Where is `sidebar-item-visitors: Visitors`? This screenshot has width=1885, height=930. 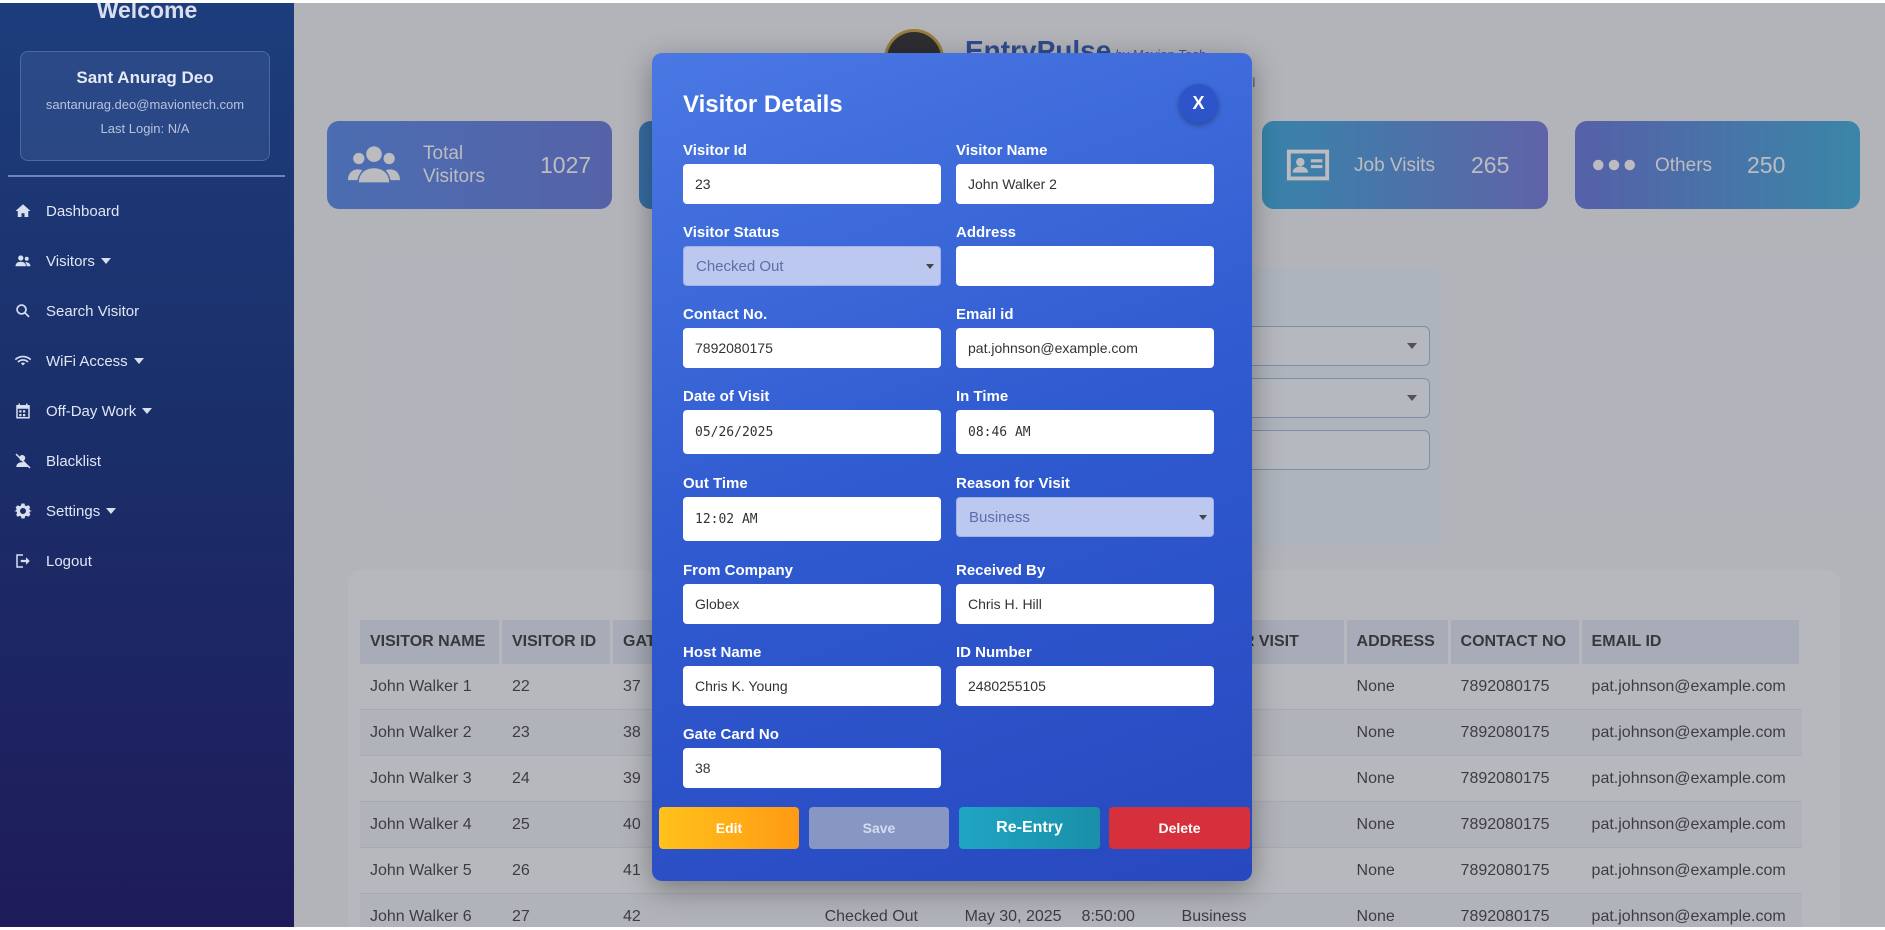
sidebar-item-visitors: Visitors is located at coordinates (147, 261).